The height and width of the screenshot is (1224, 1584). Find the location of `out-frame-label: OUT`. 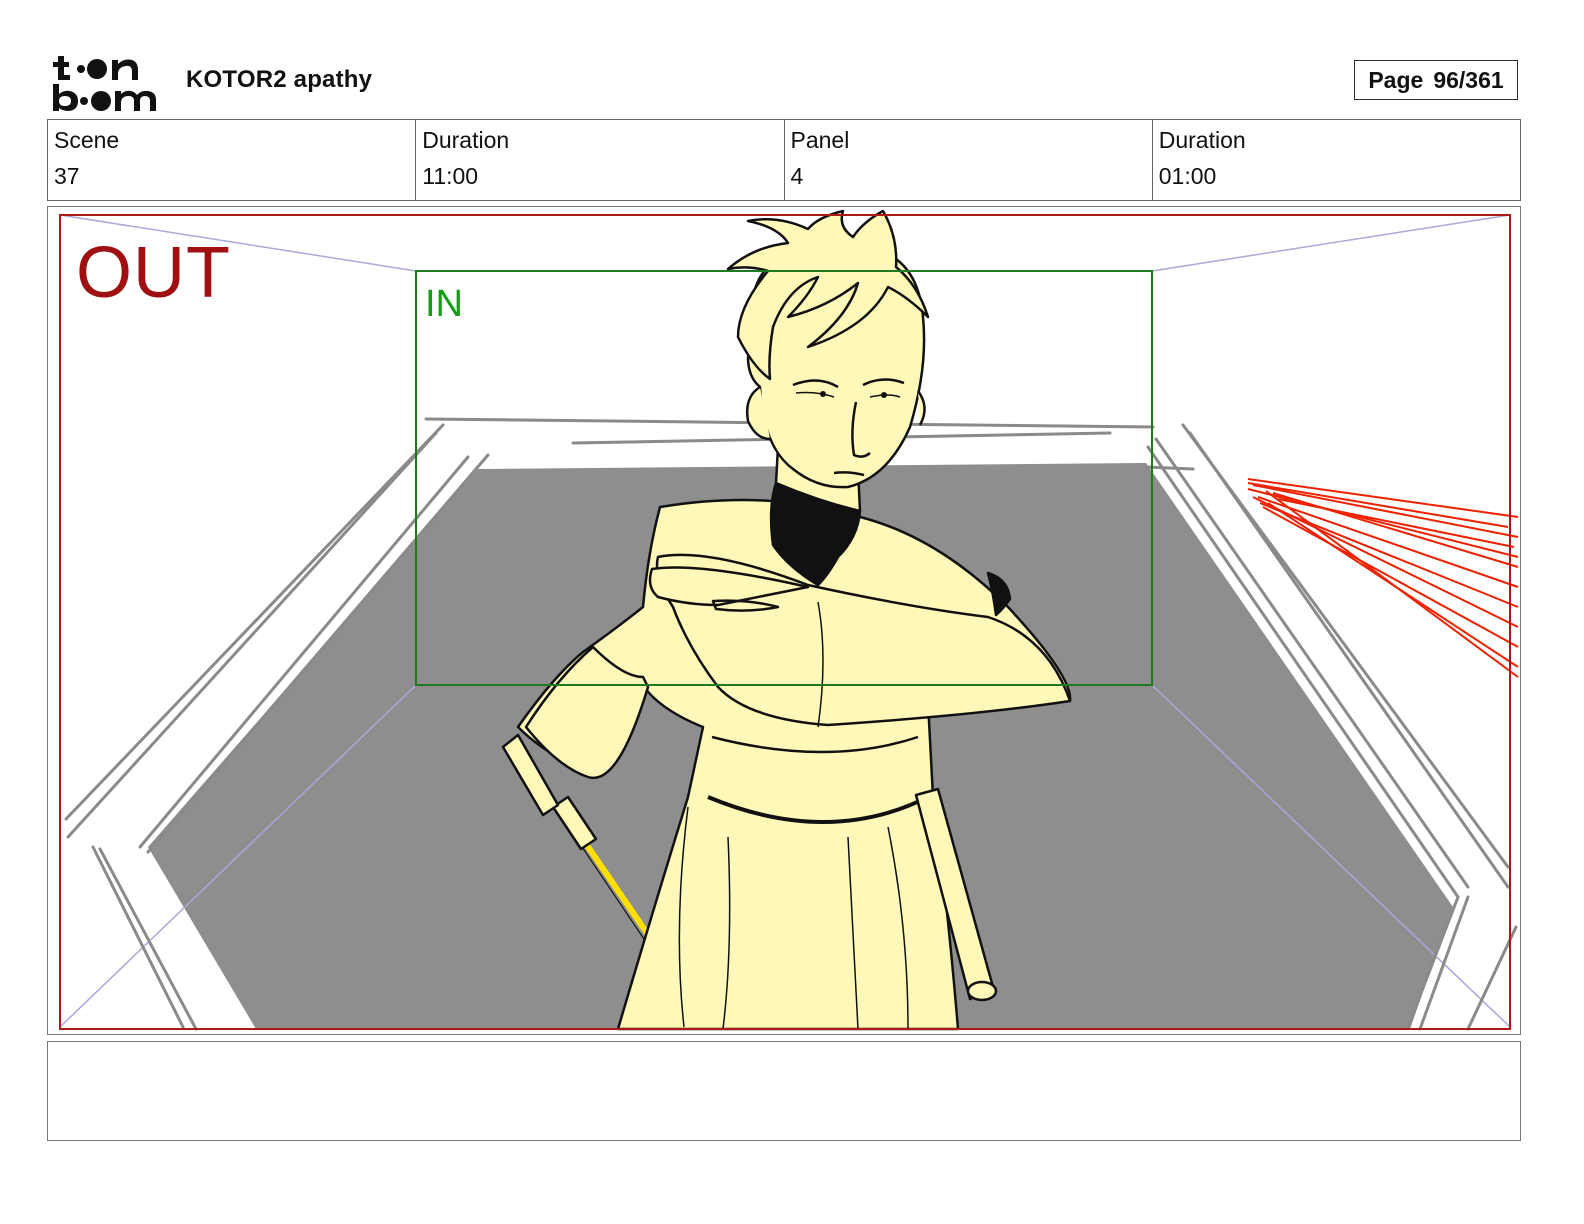

out-frame-label: OUT is located at coordinates (153, 273).